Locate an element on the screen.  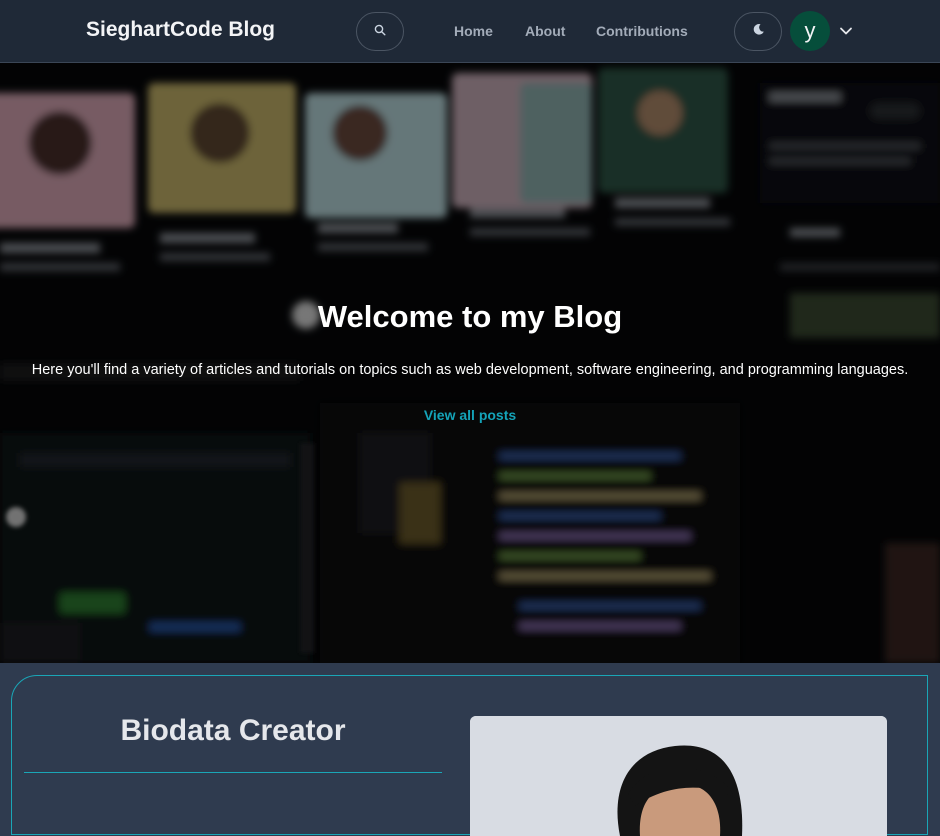
moon-icon is located at coordinates (758, 32).